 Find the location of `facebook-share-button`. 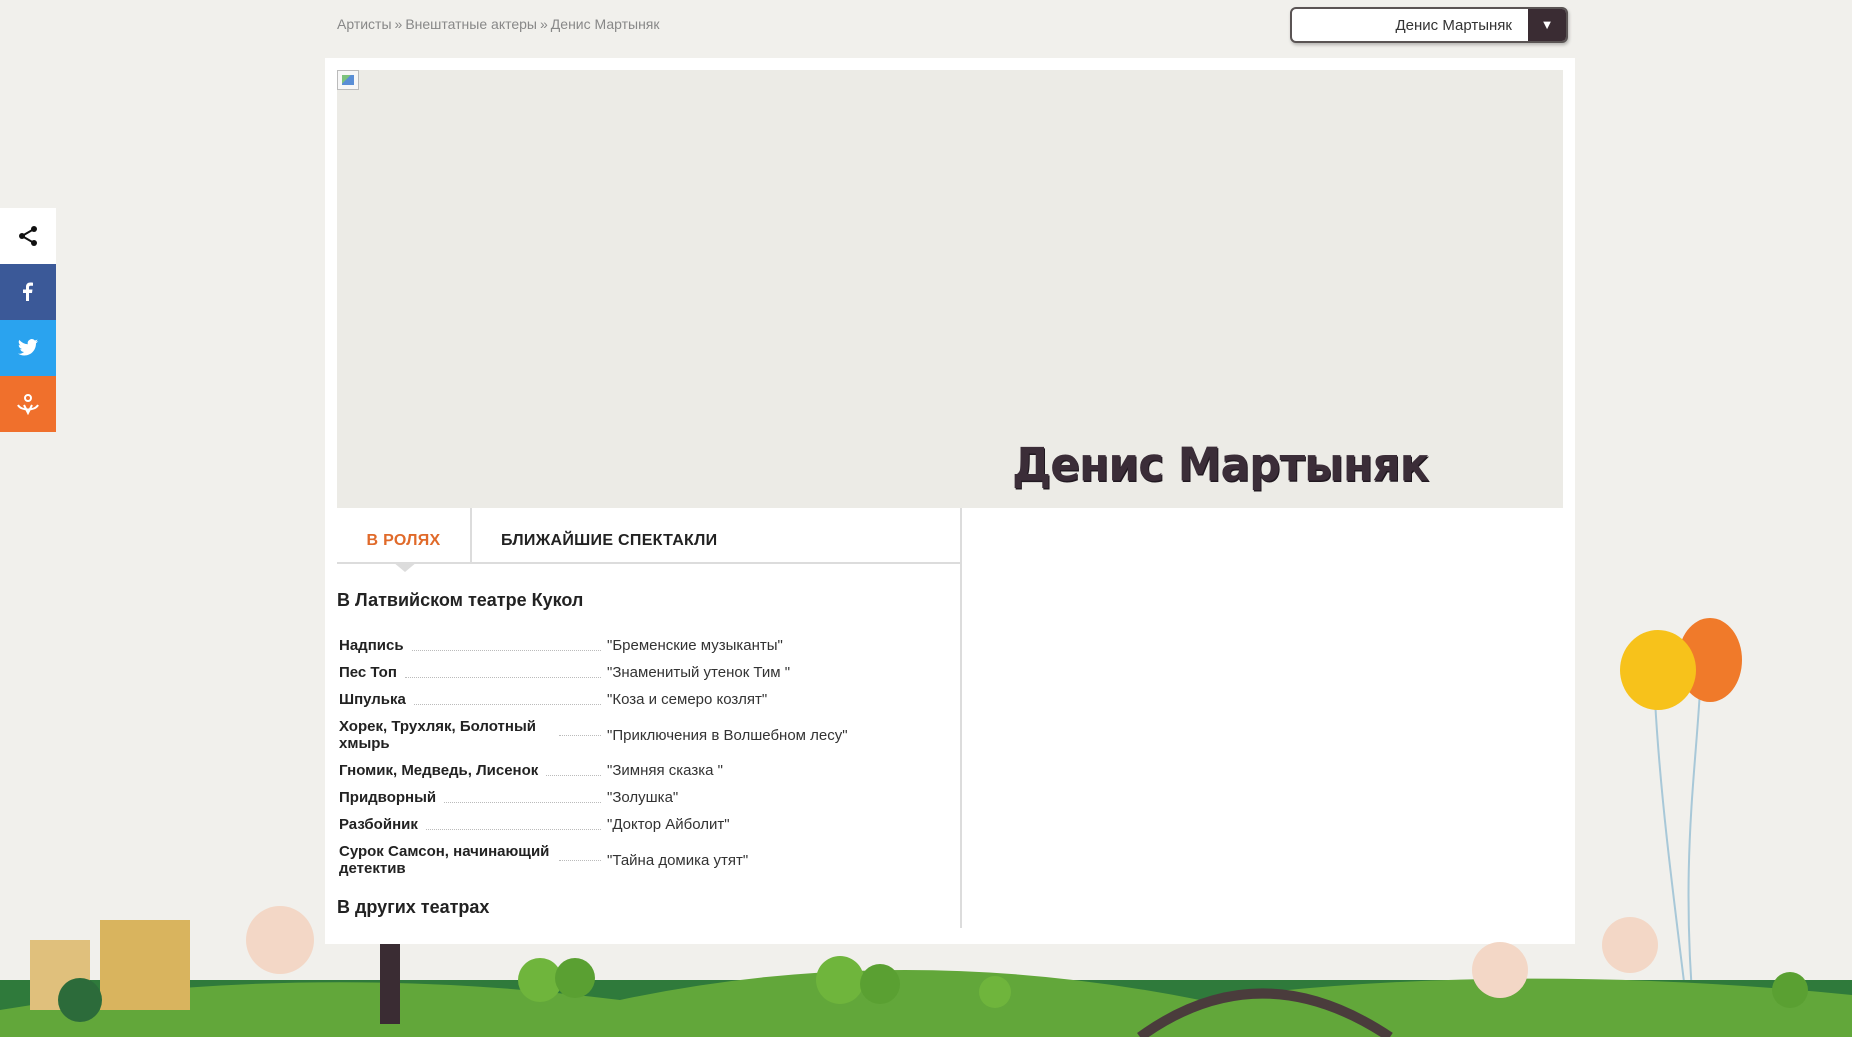

facebook-share-button is located at coordinates (28, 292).